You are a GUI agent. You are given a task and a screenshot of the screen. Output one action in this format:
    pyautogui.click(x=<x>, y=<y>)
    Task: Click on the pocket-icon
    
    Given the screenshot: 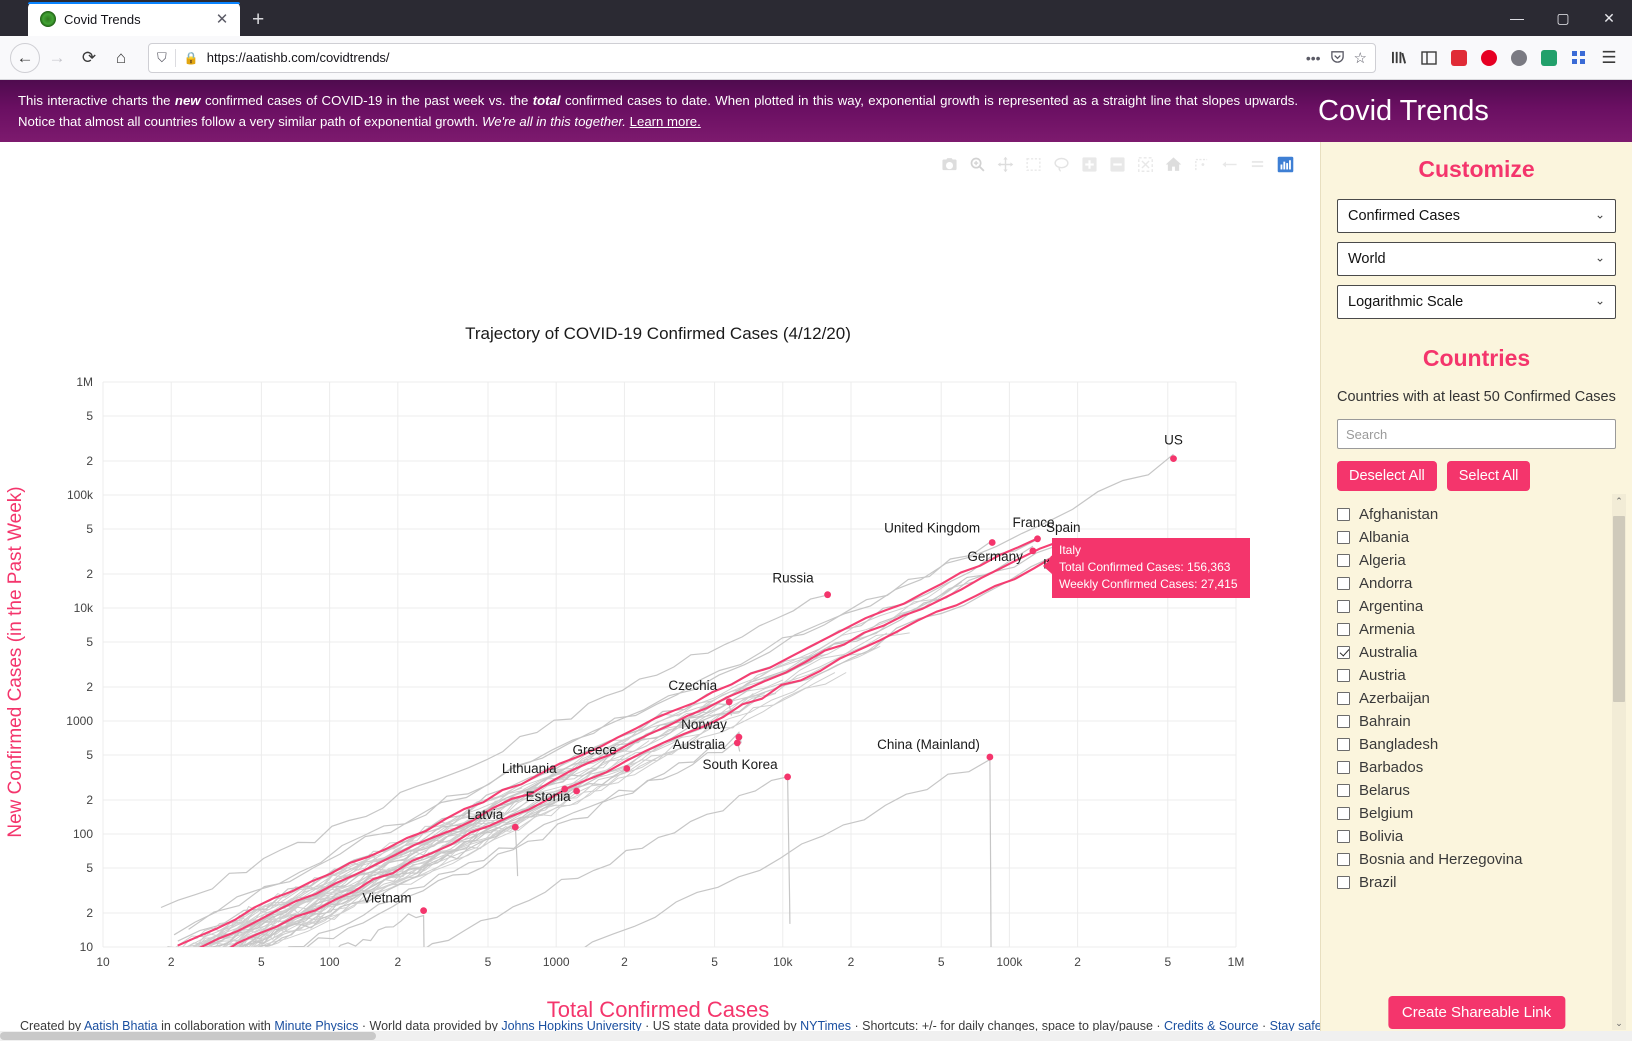 What is the action you would take?
    pyautogui.click(x=1337, y=58)
    